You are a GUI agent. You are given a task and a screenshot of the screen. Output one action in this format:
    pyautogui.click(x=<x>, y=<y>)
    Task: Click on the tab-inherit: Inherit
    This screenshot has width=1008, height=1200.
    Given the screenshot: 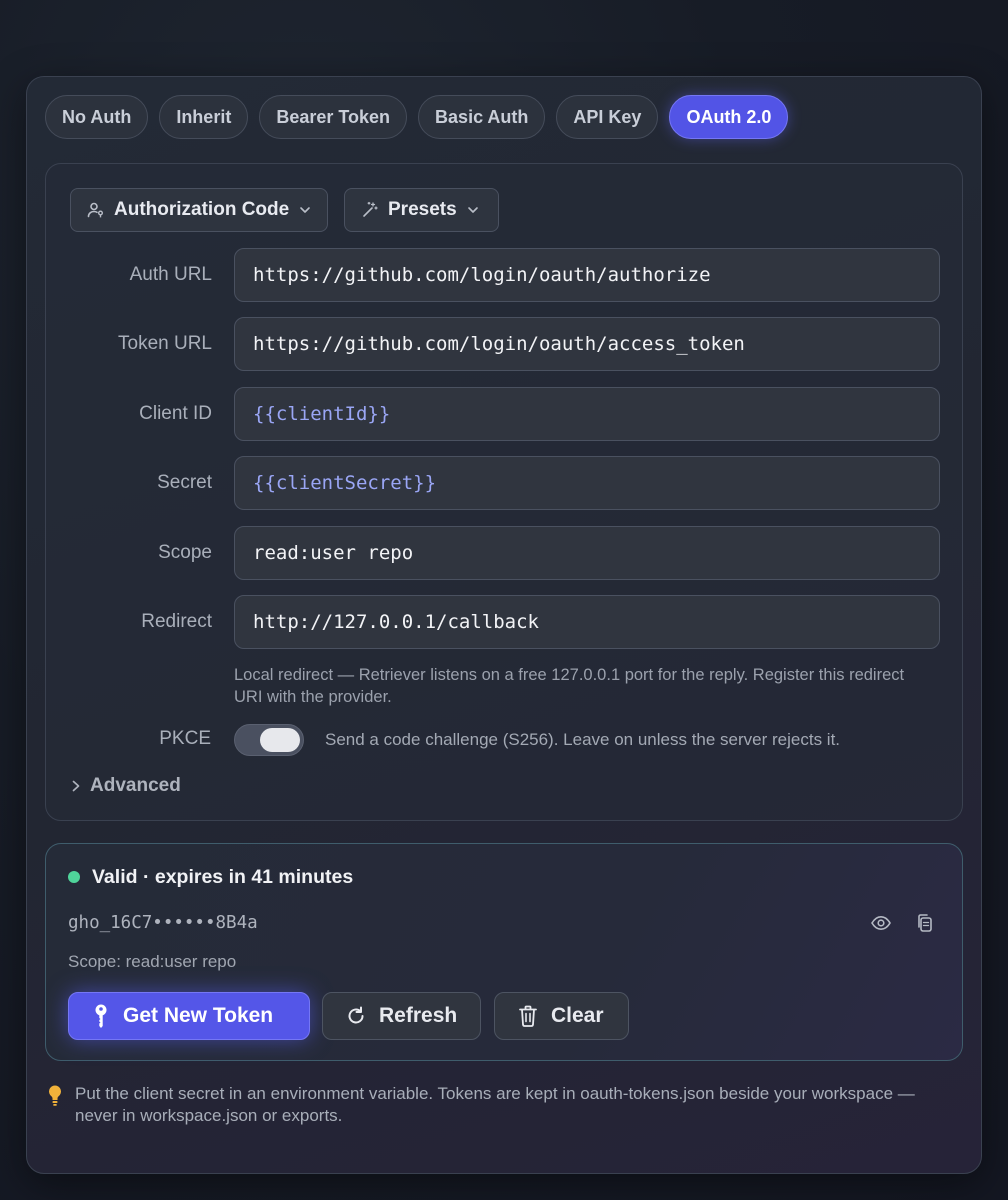 What is the action you would take?
    pyautogui.click(x=204, y=117)
    